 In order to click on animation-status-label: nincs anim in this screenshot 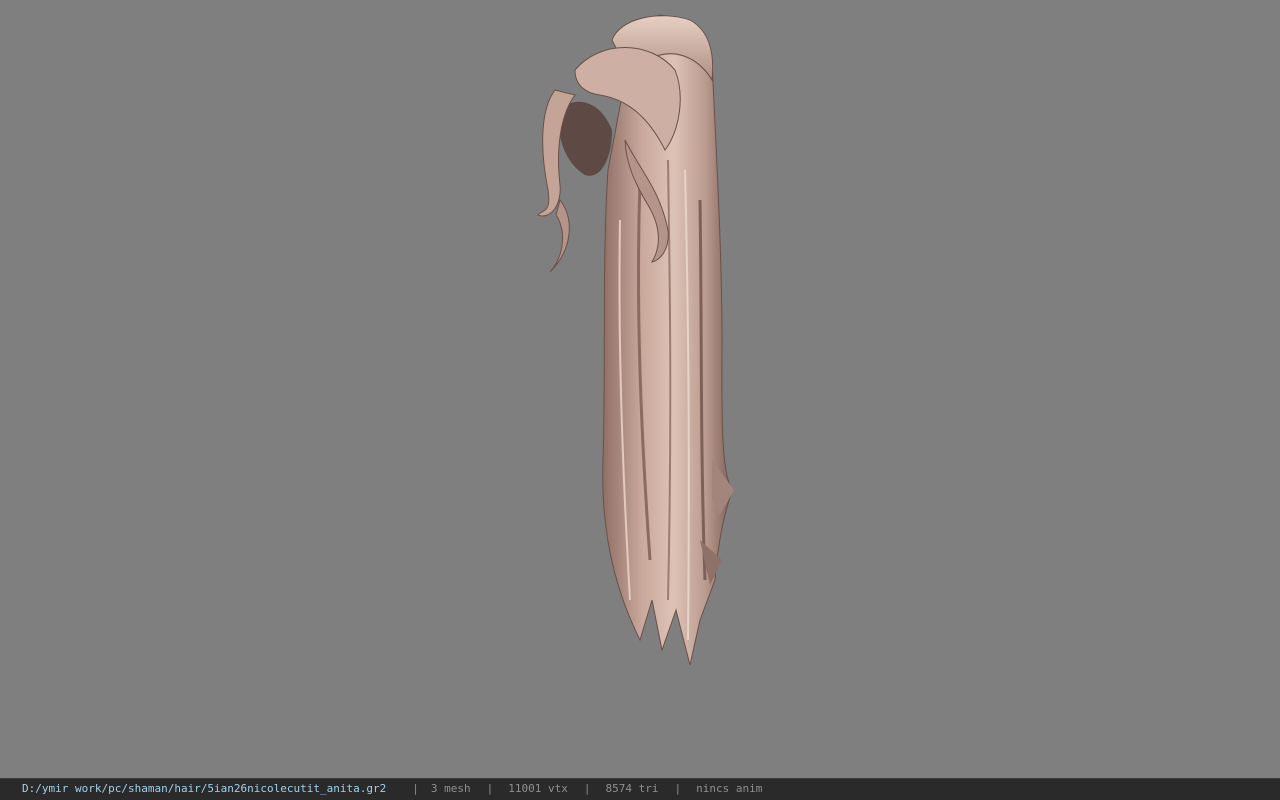, I will do `click(729, 788)`.